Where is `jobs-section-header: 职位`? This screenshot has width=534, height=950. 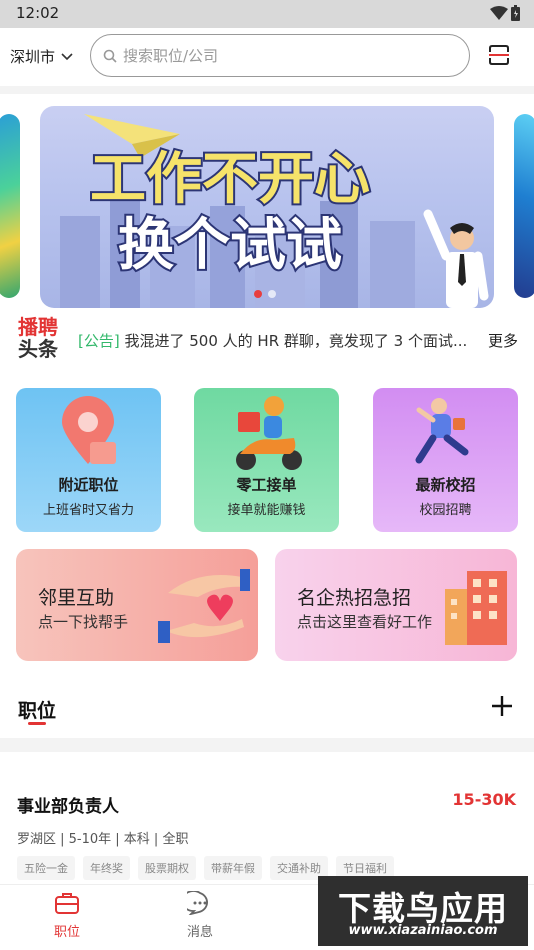
jobs-section-header: 职位 is located at coordinates (267, 705).